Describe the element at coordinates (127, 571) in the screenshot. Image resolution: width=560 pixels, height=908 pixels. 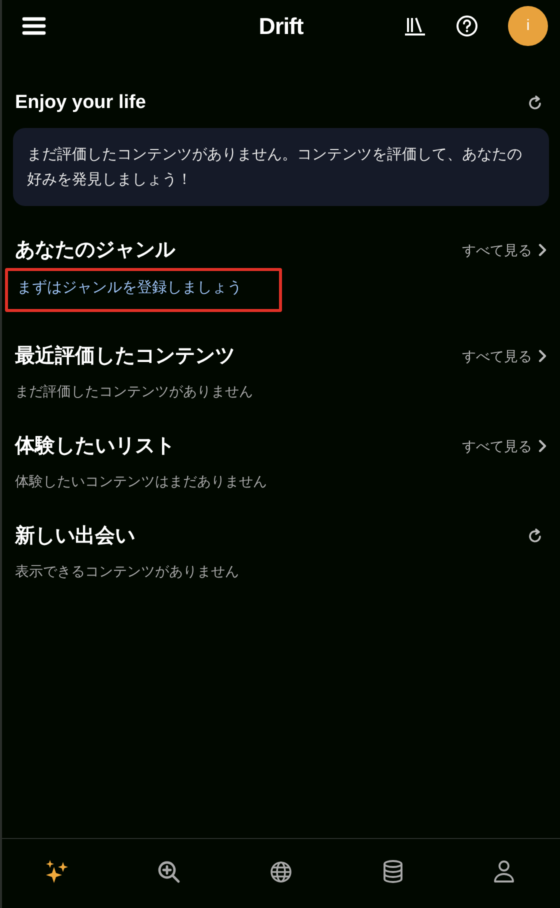
I see `empty-message: 表示できるコンテンツがありません` at that location.